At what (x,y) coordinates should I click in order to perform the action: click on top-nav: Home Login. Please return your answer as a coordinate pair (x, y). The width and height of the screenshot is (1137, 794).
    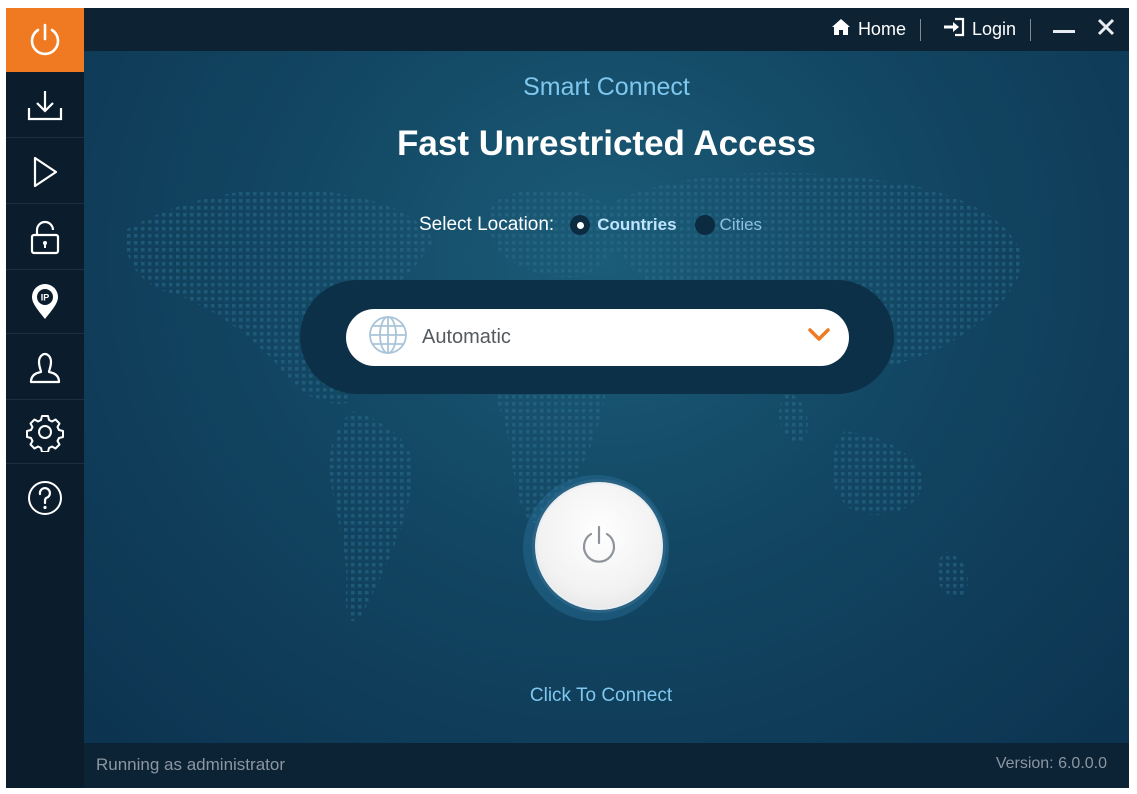
    Looking at the image, I should click on (976, 29).